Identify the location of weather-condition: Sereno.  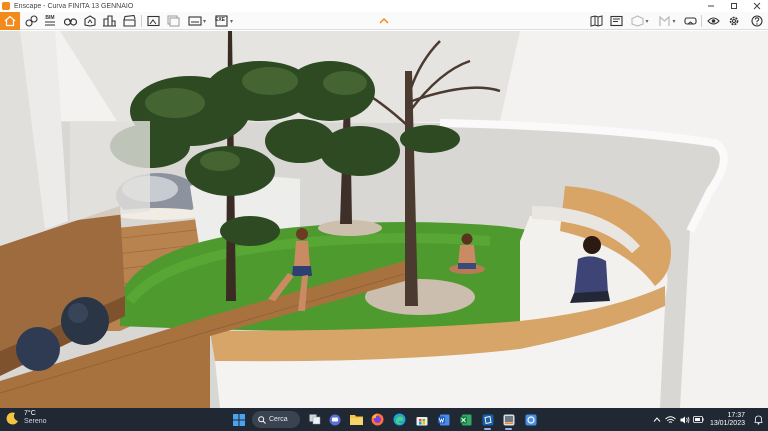
(35, 421).